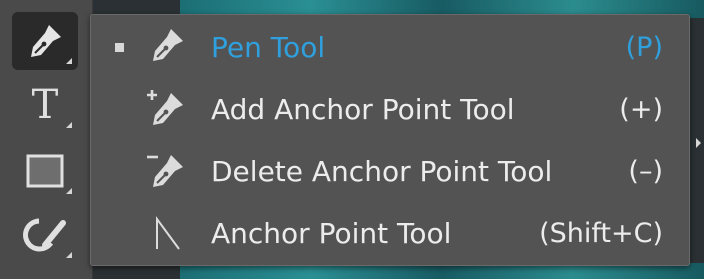 The image size is (704, 279). Describe the element at coordinates (698, 143) in the screenshot. I see `panel-expand-arrow-icon` at that location.